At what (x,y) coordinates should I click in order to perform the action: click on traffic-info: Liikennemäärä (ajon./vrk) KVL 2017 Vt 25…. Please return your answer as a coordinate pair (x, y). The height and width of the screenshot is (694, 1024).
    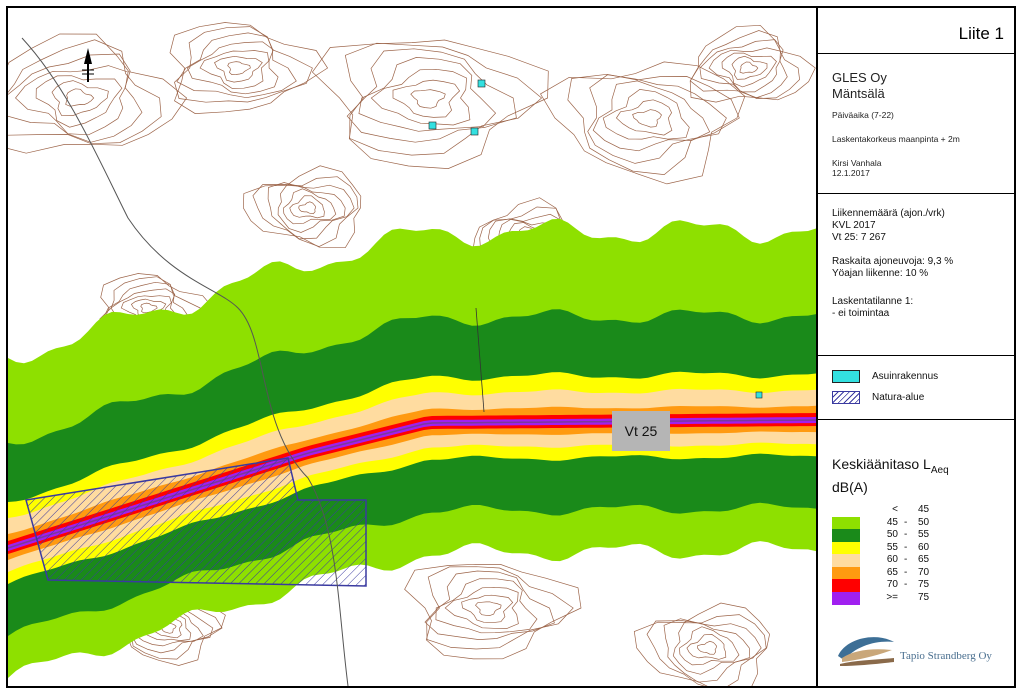
    Looking at the image, I should click on (916, 275).